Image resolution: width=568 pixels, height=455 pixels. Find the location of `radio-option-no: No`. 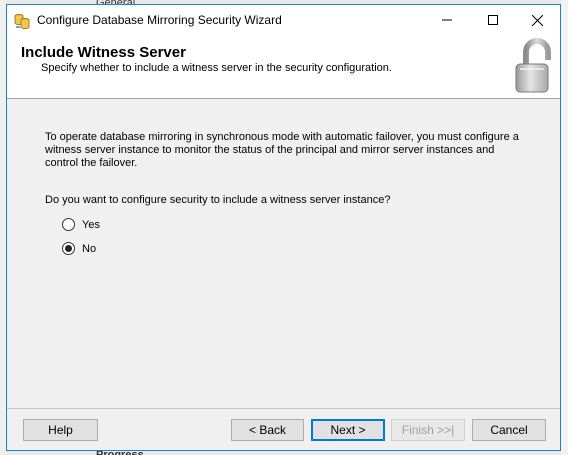

radio-option-no: No is located at coordinates (79, 248).